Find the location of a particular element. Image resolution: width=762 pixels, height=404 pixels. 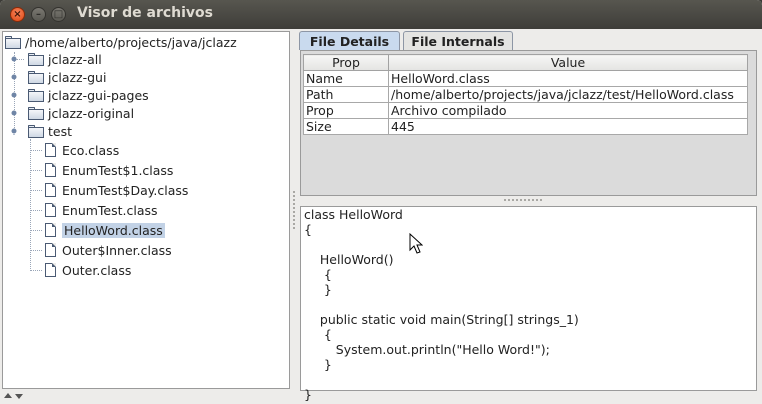

table-cell: Size is located at coordinates (346, 126).